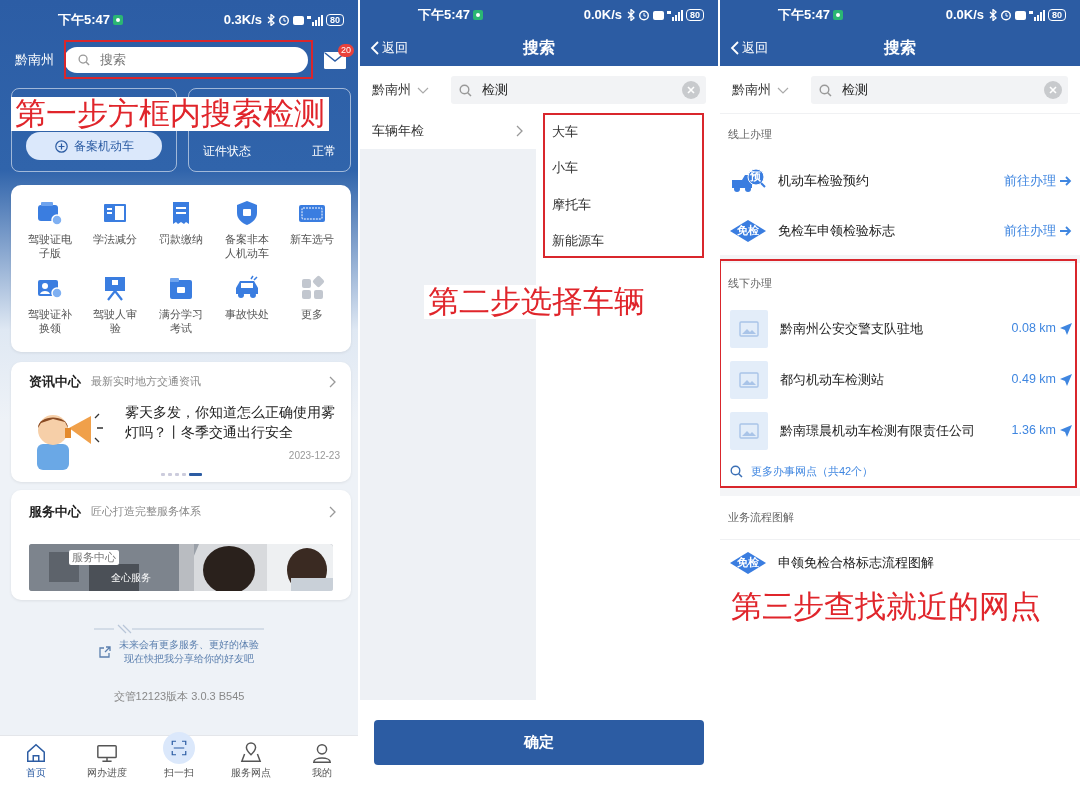  What do you see at coordinates (107, 760) in the screenshot?
I see `nav-tab: 网办进度` at bounding box center [107, 760].